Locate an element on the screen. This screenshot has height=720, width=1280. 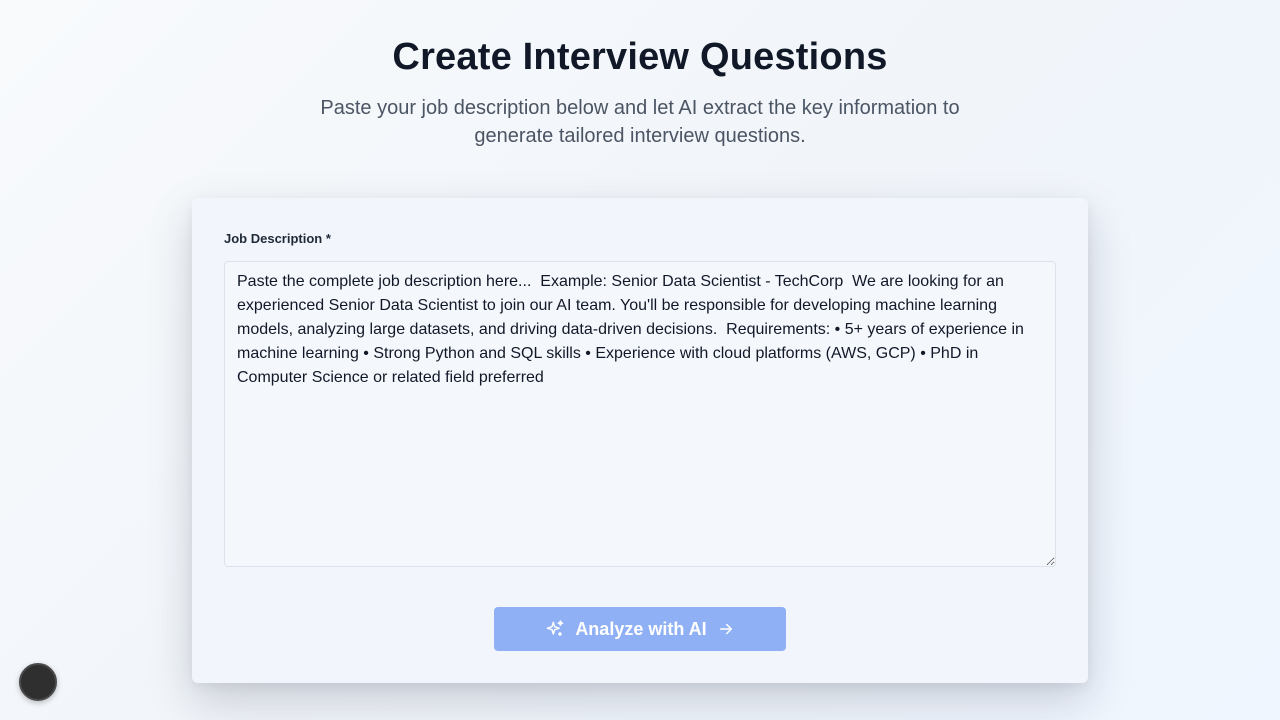
analyze-with-ai-button: Analyze with AI is located at coordinates (640, 629).